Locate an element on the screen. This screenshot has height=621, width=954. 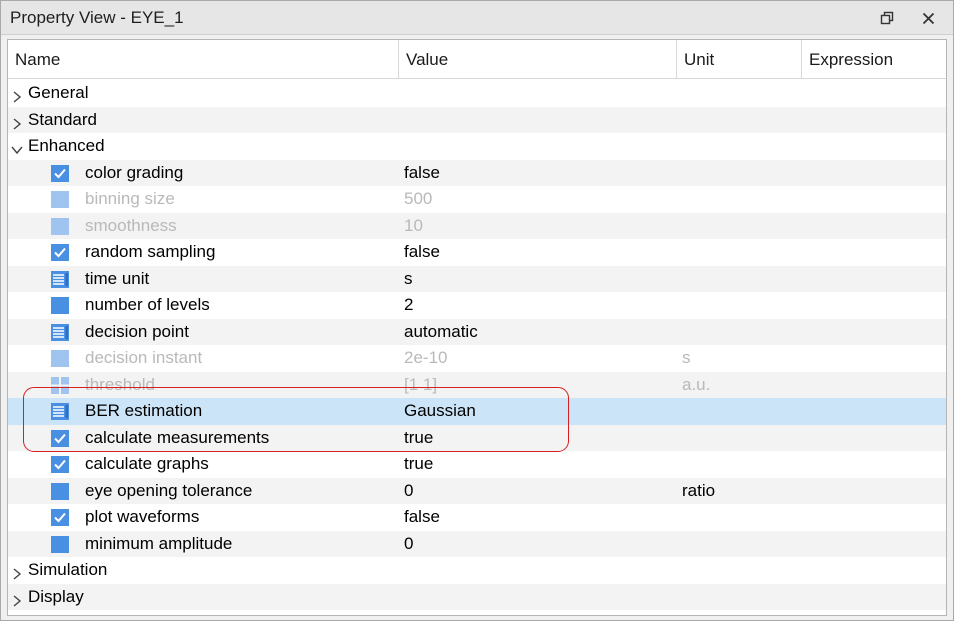
restore-icon is located at coordinates (887, 18).